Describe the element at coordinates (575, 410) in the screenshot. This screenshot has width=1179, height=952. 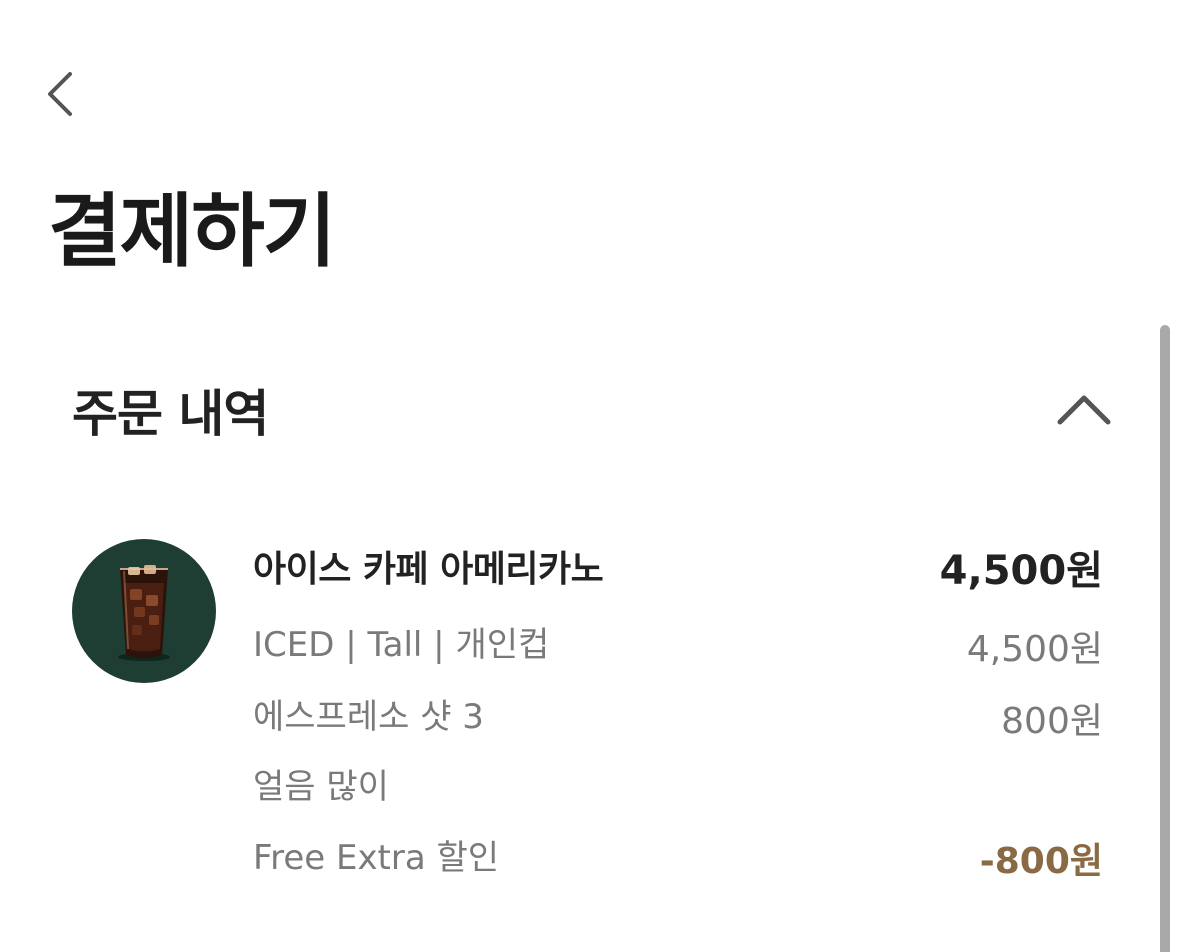
I see `order-history-header: 주문 내역` at that location.